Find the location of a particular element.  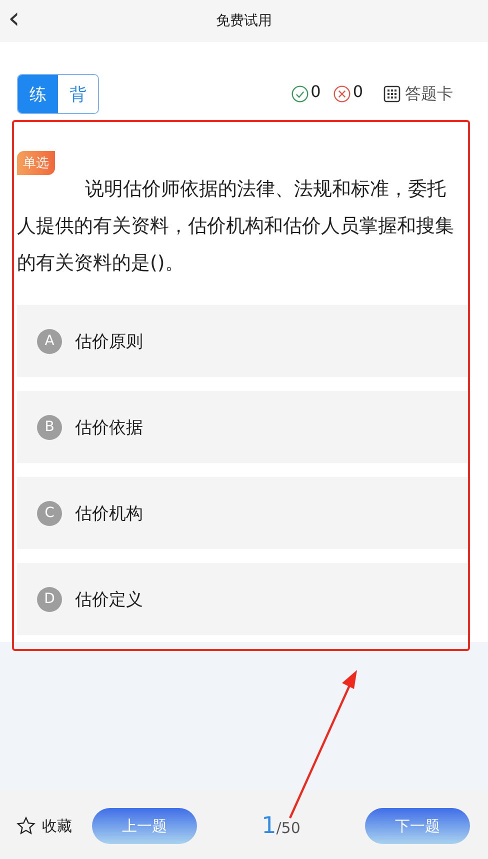

page-title: 免费试用 is located at coordinates (244, 21).